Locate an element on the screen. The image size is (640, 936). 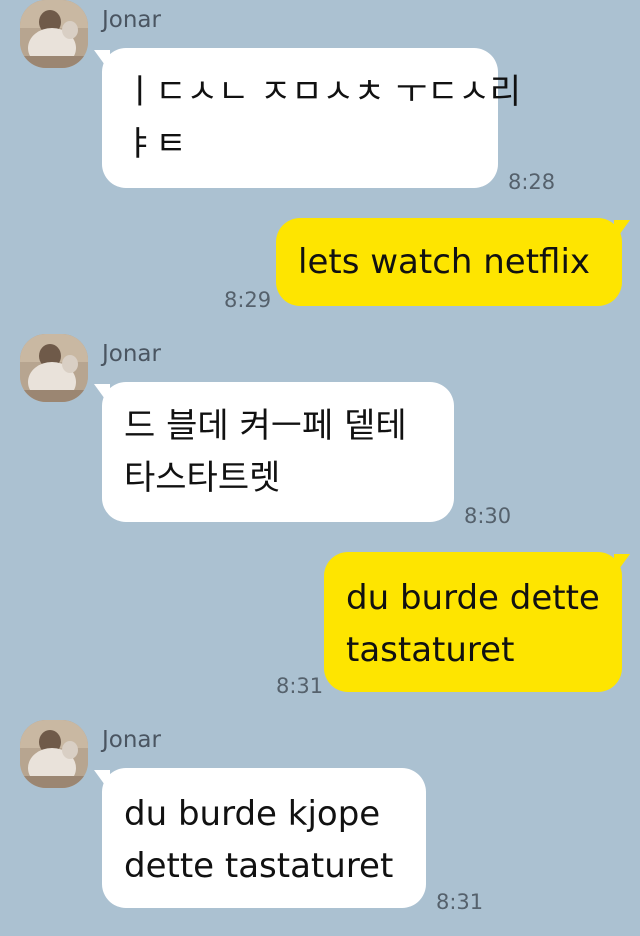
outgoing-message-bubble: lets watch netflix is located at coordinates (449, 262).